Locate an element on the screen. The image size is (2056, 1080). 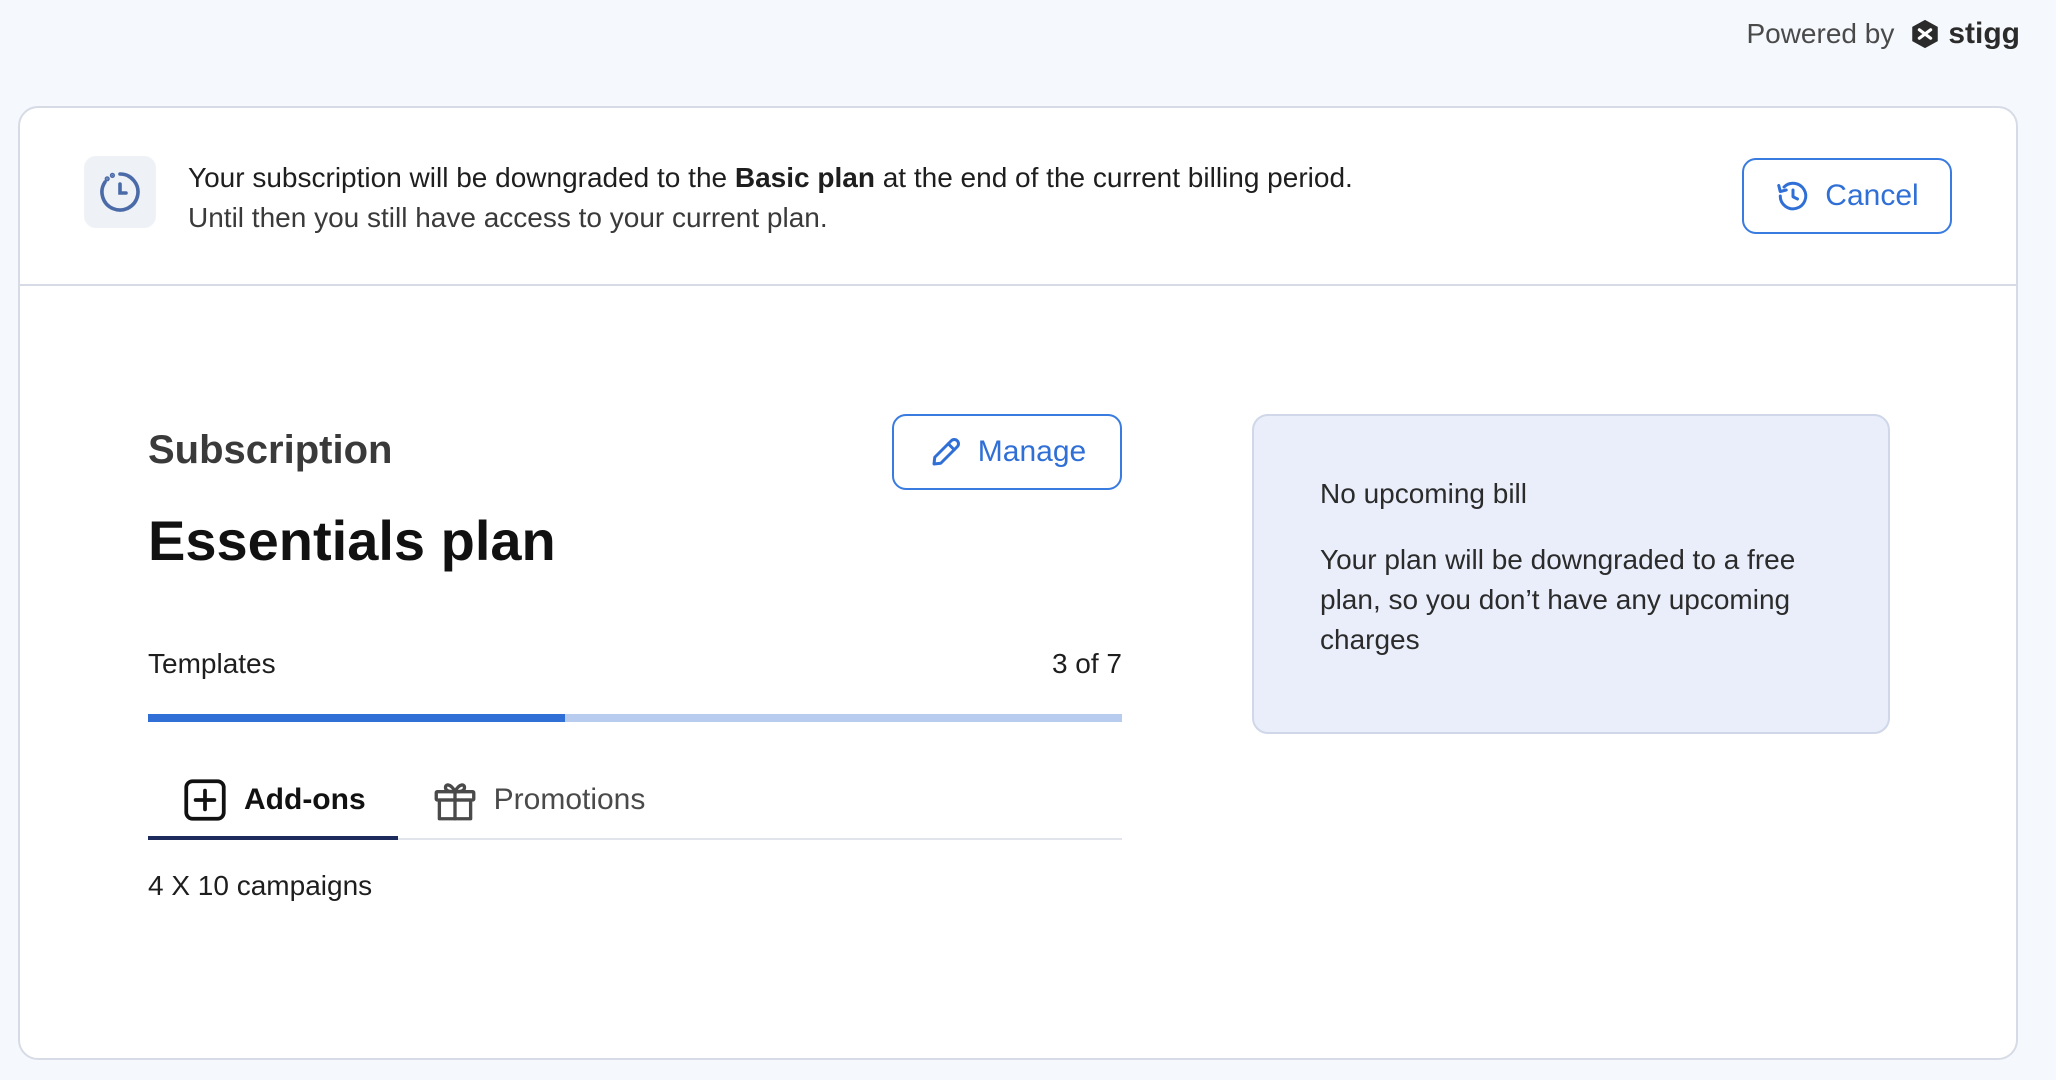
addon-item: 4 X 10 campaigns is located at coordinates (260, 885).